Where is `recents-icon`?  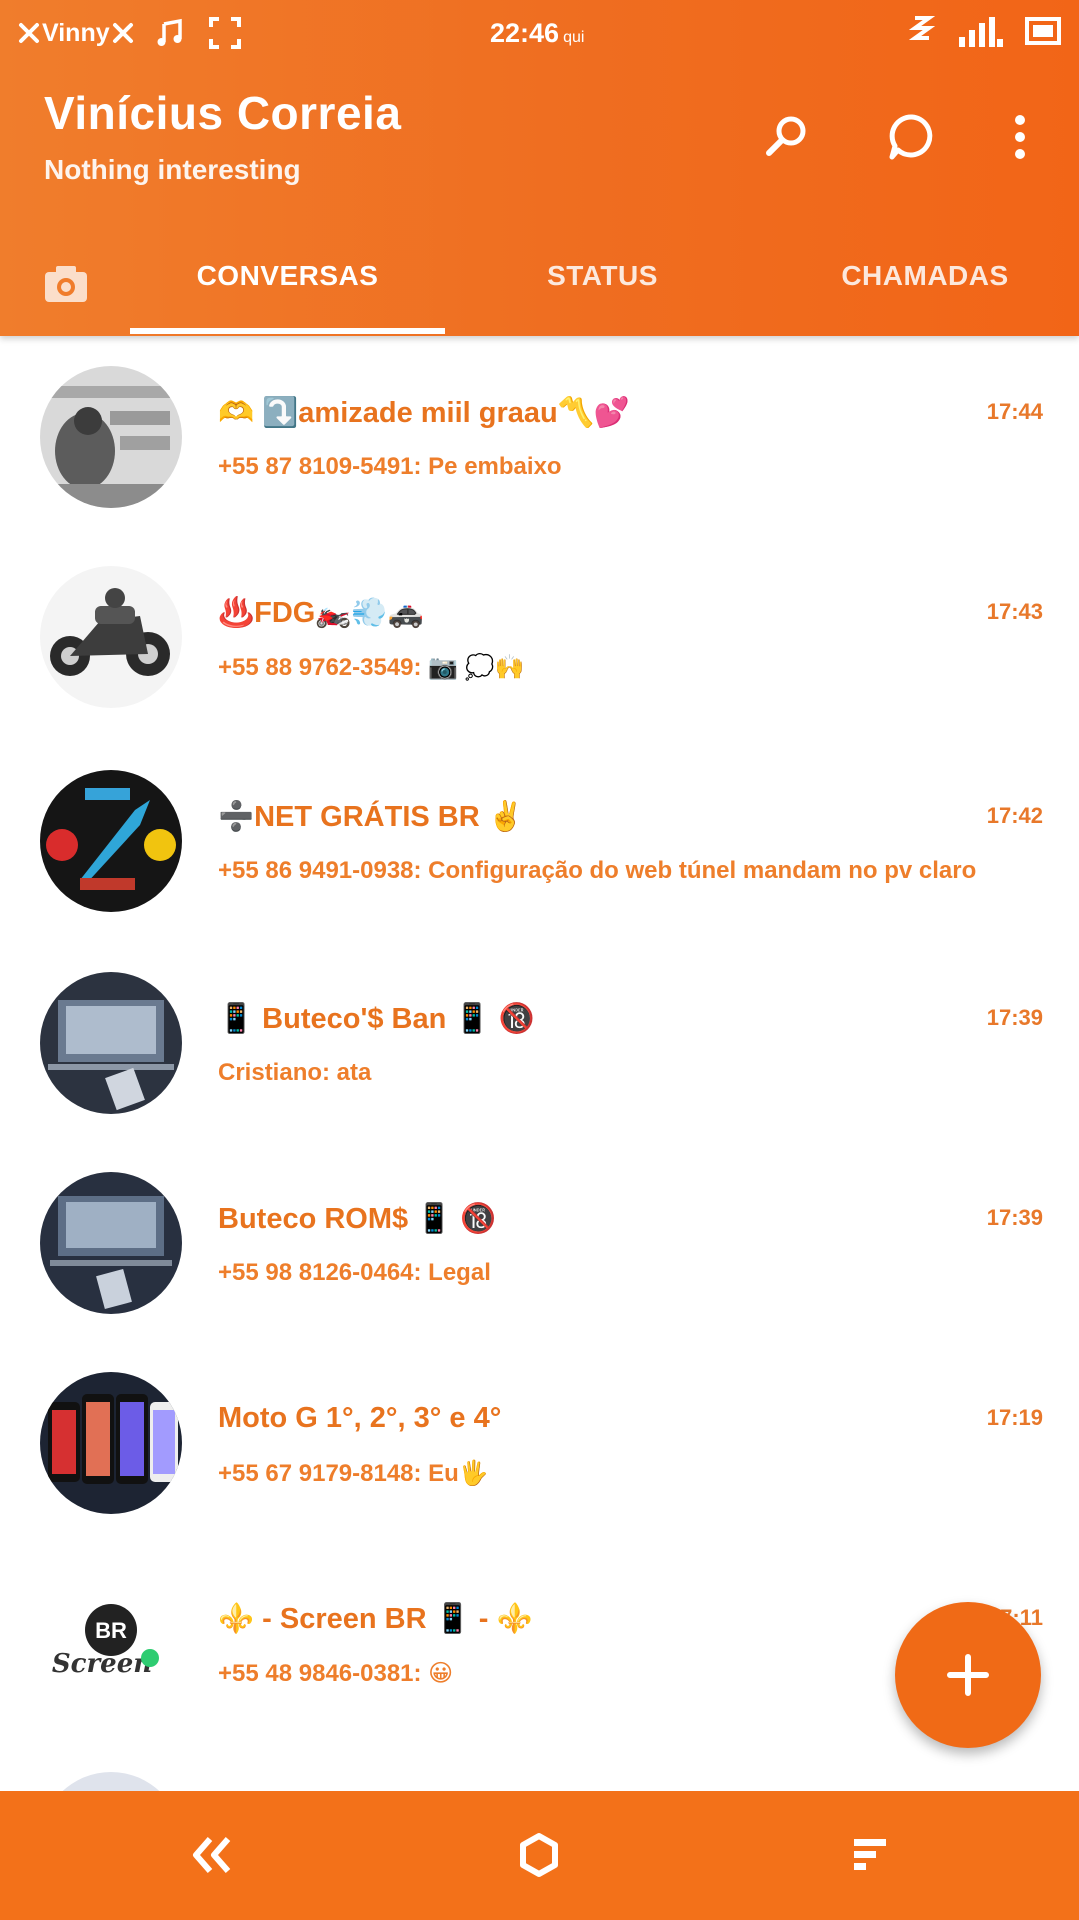
recents-icon is located at coordinates (870, 1854).